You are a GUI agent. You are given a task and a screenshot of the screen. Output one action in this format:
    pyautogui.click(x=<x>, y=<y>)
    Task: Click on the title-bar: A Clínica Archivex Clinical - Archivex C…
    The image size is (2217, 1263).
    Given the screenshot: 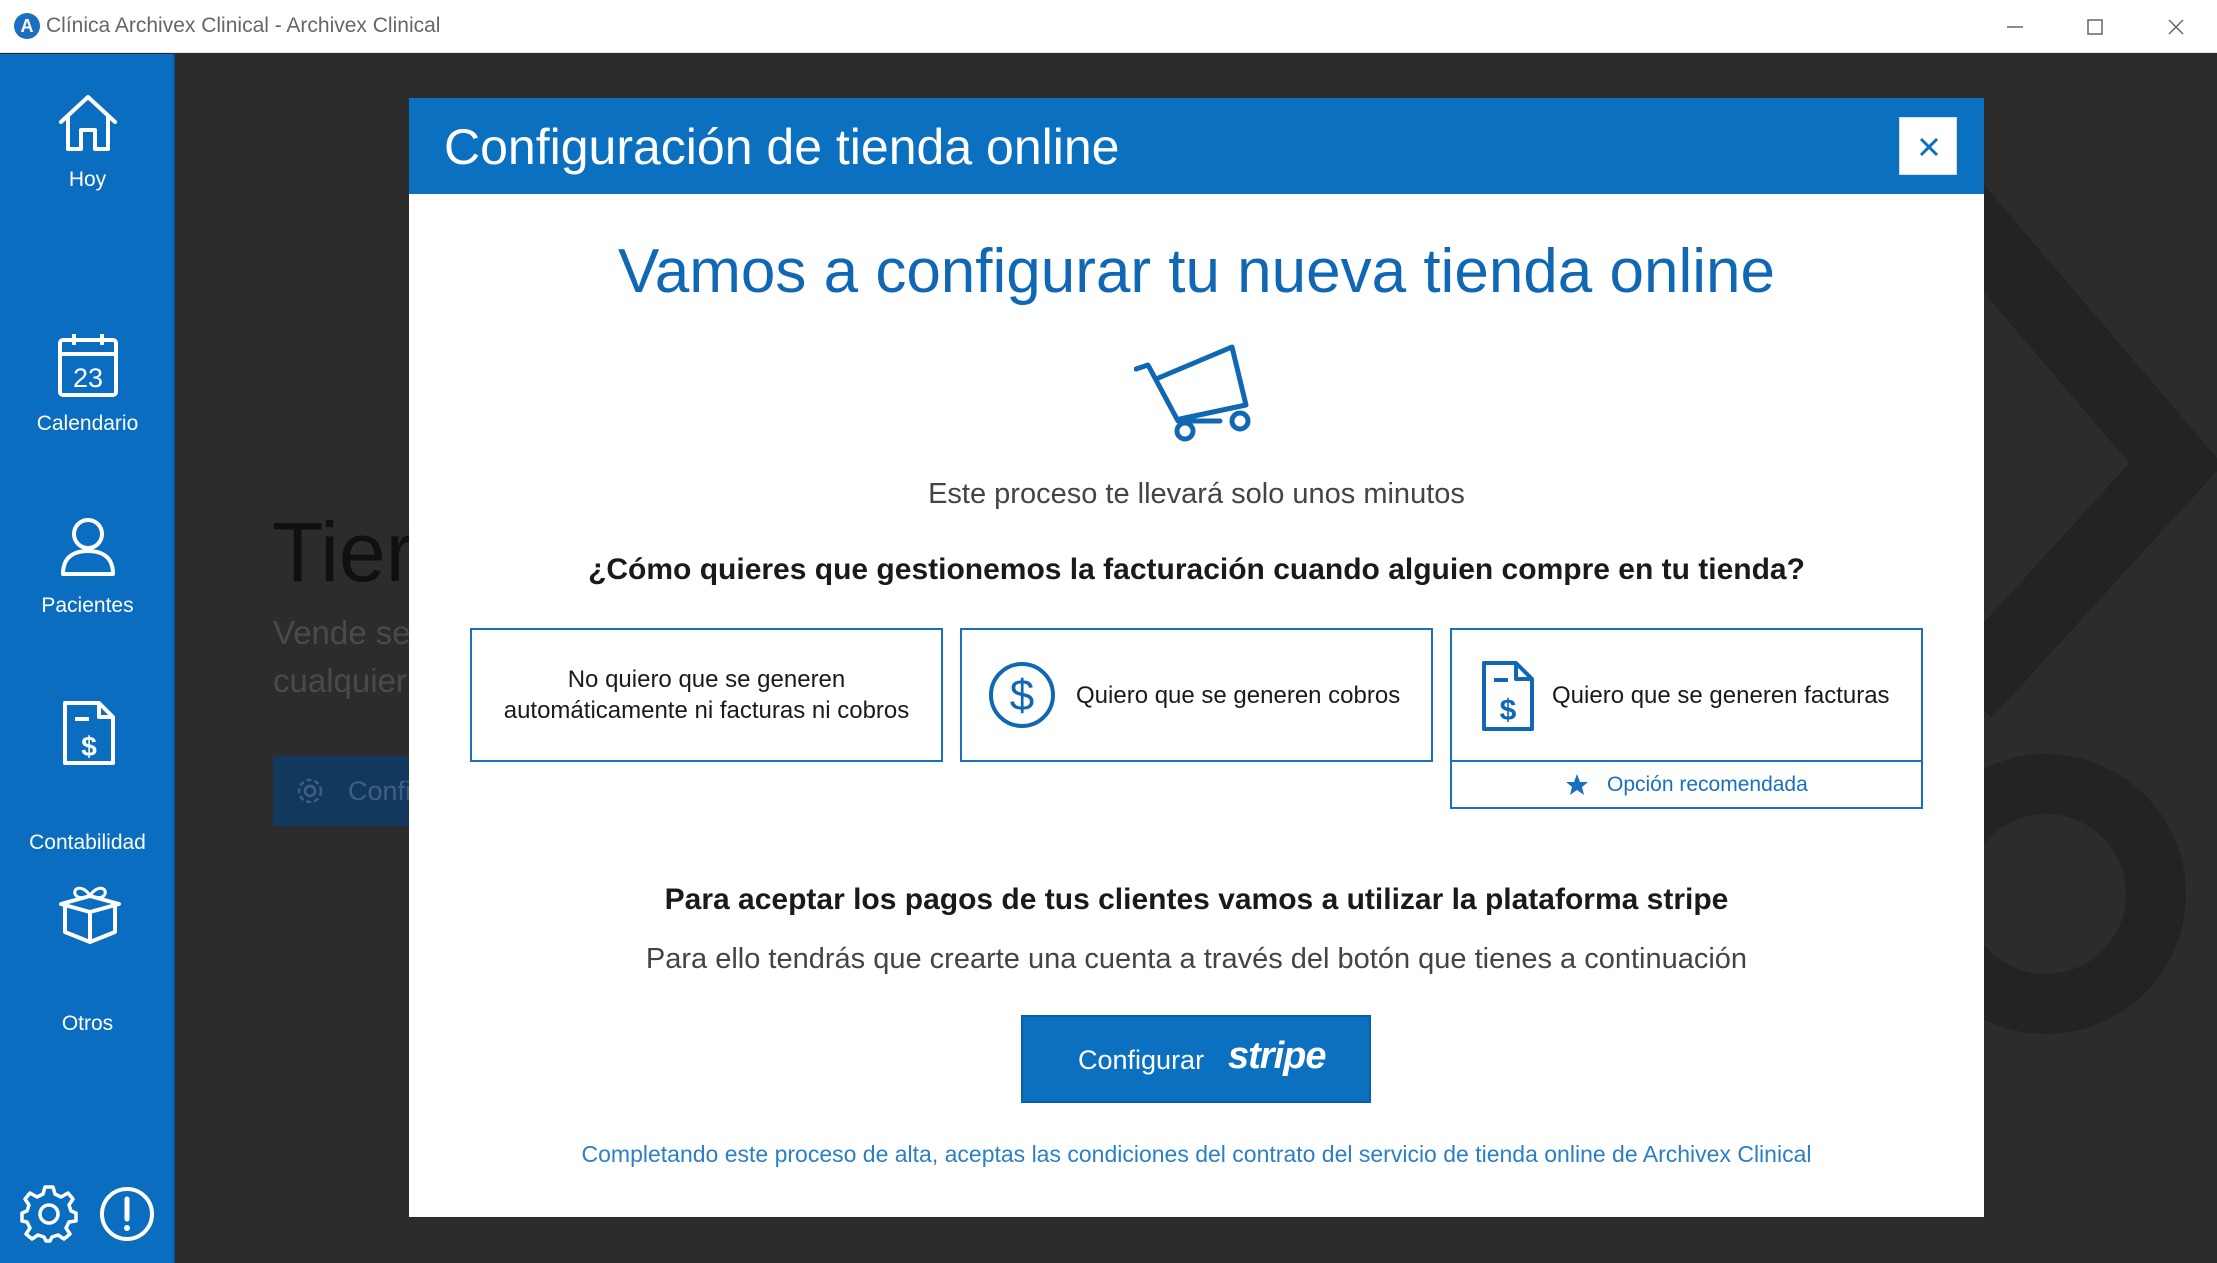 What is the action you would take?
    pyautogui.click(x=1108, y=26)
    